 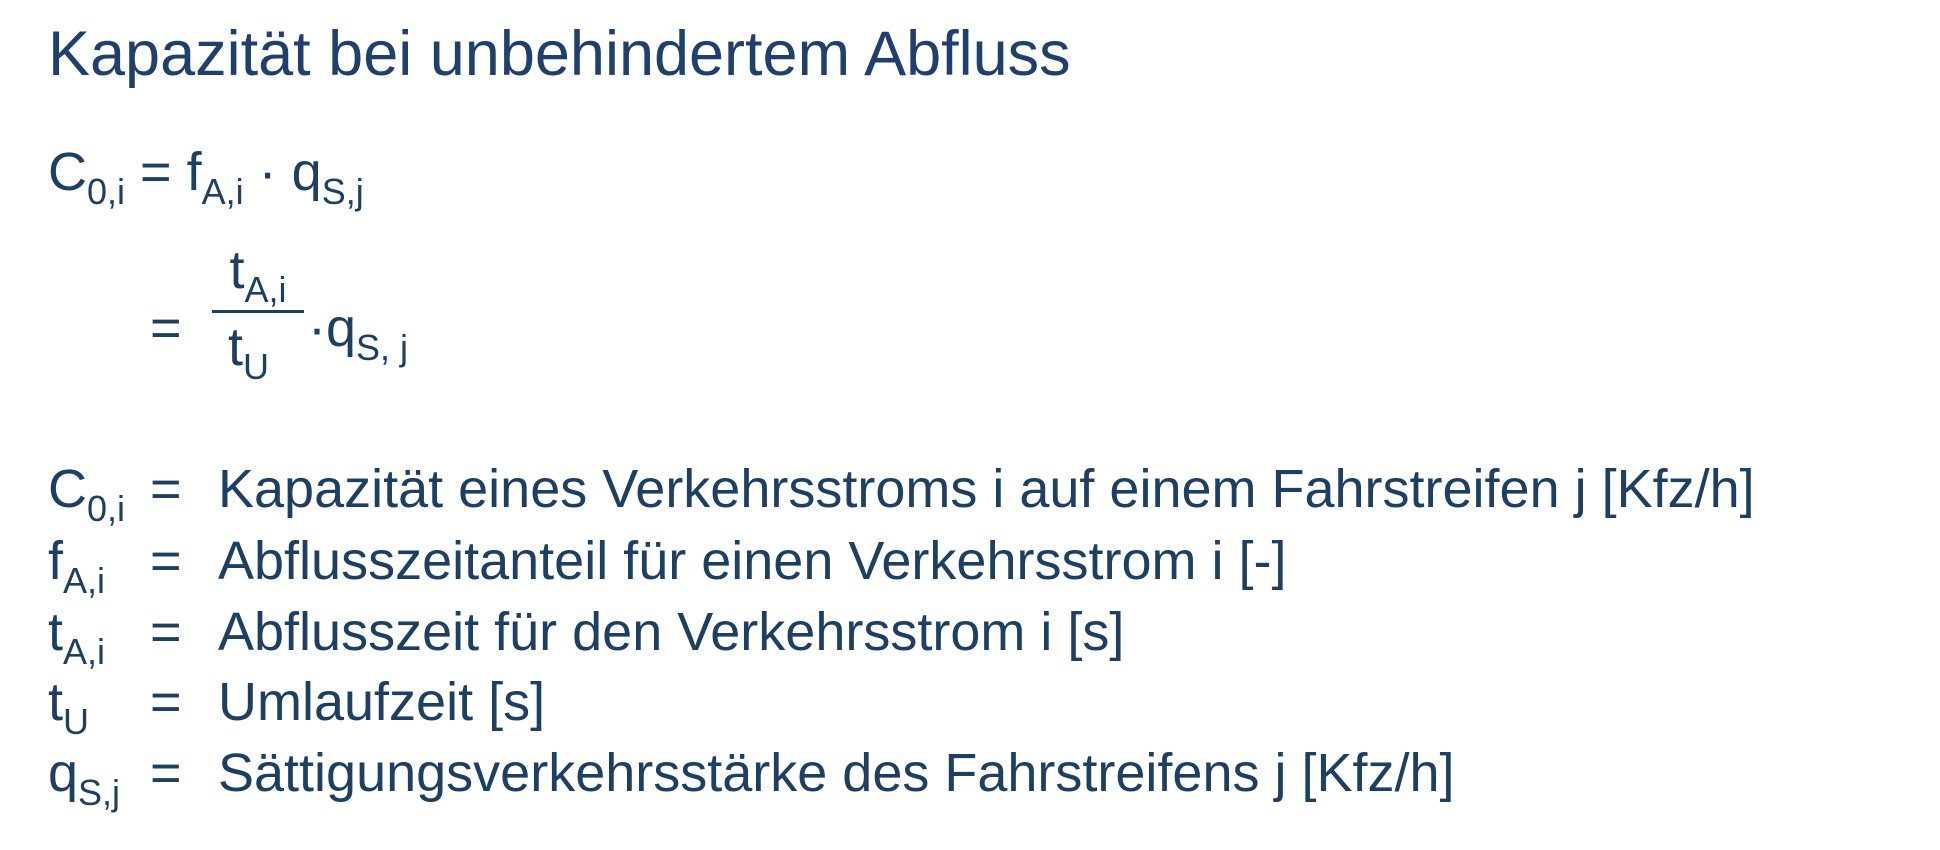 I want to click on fraction-bar, so click(x=258, y=311).